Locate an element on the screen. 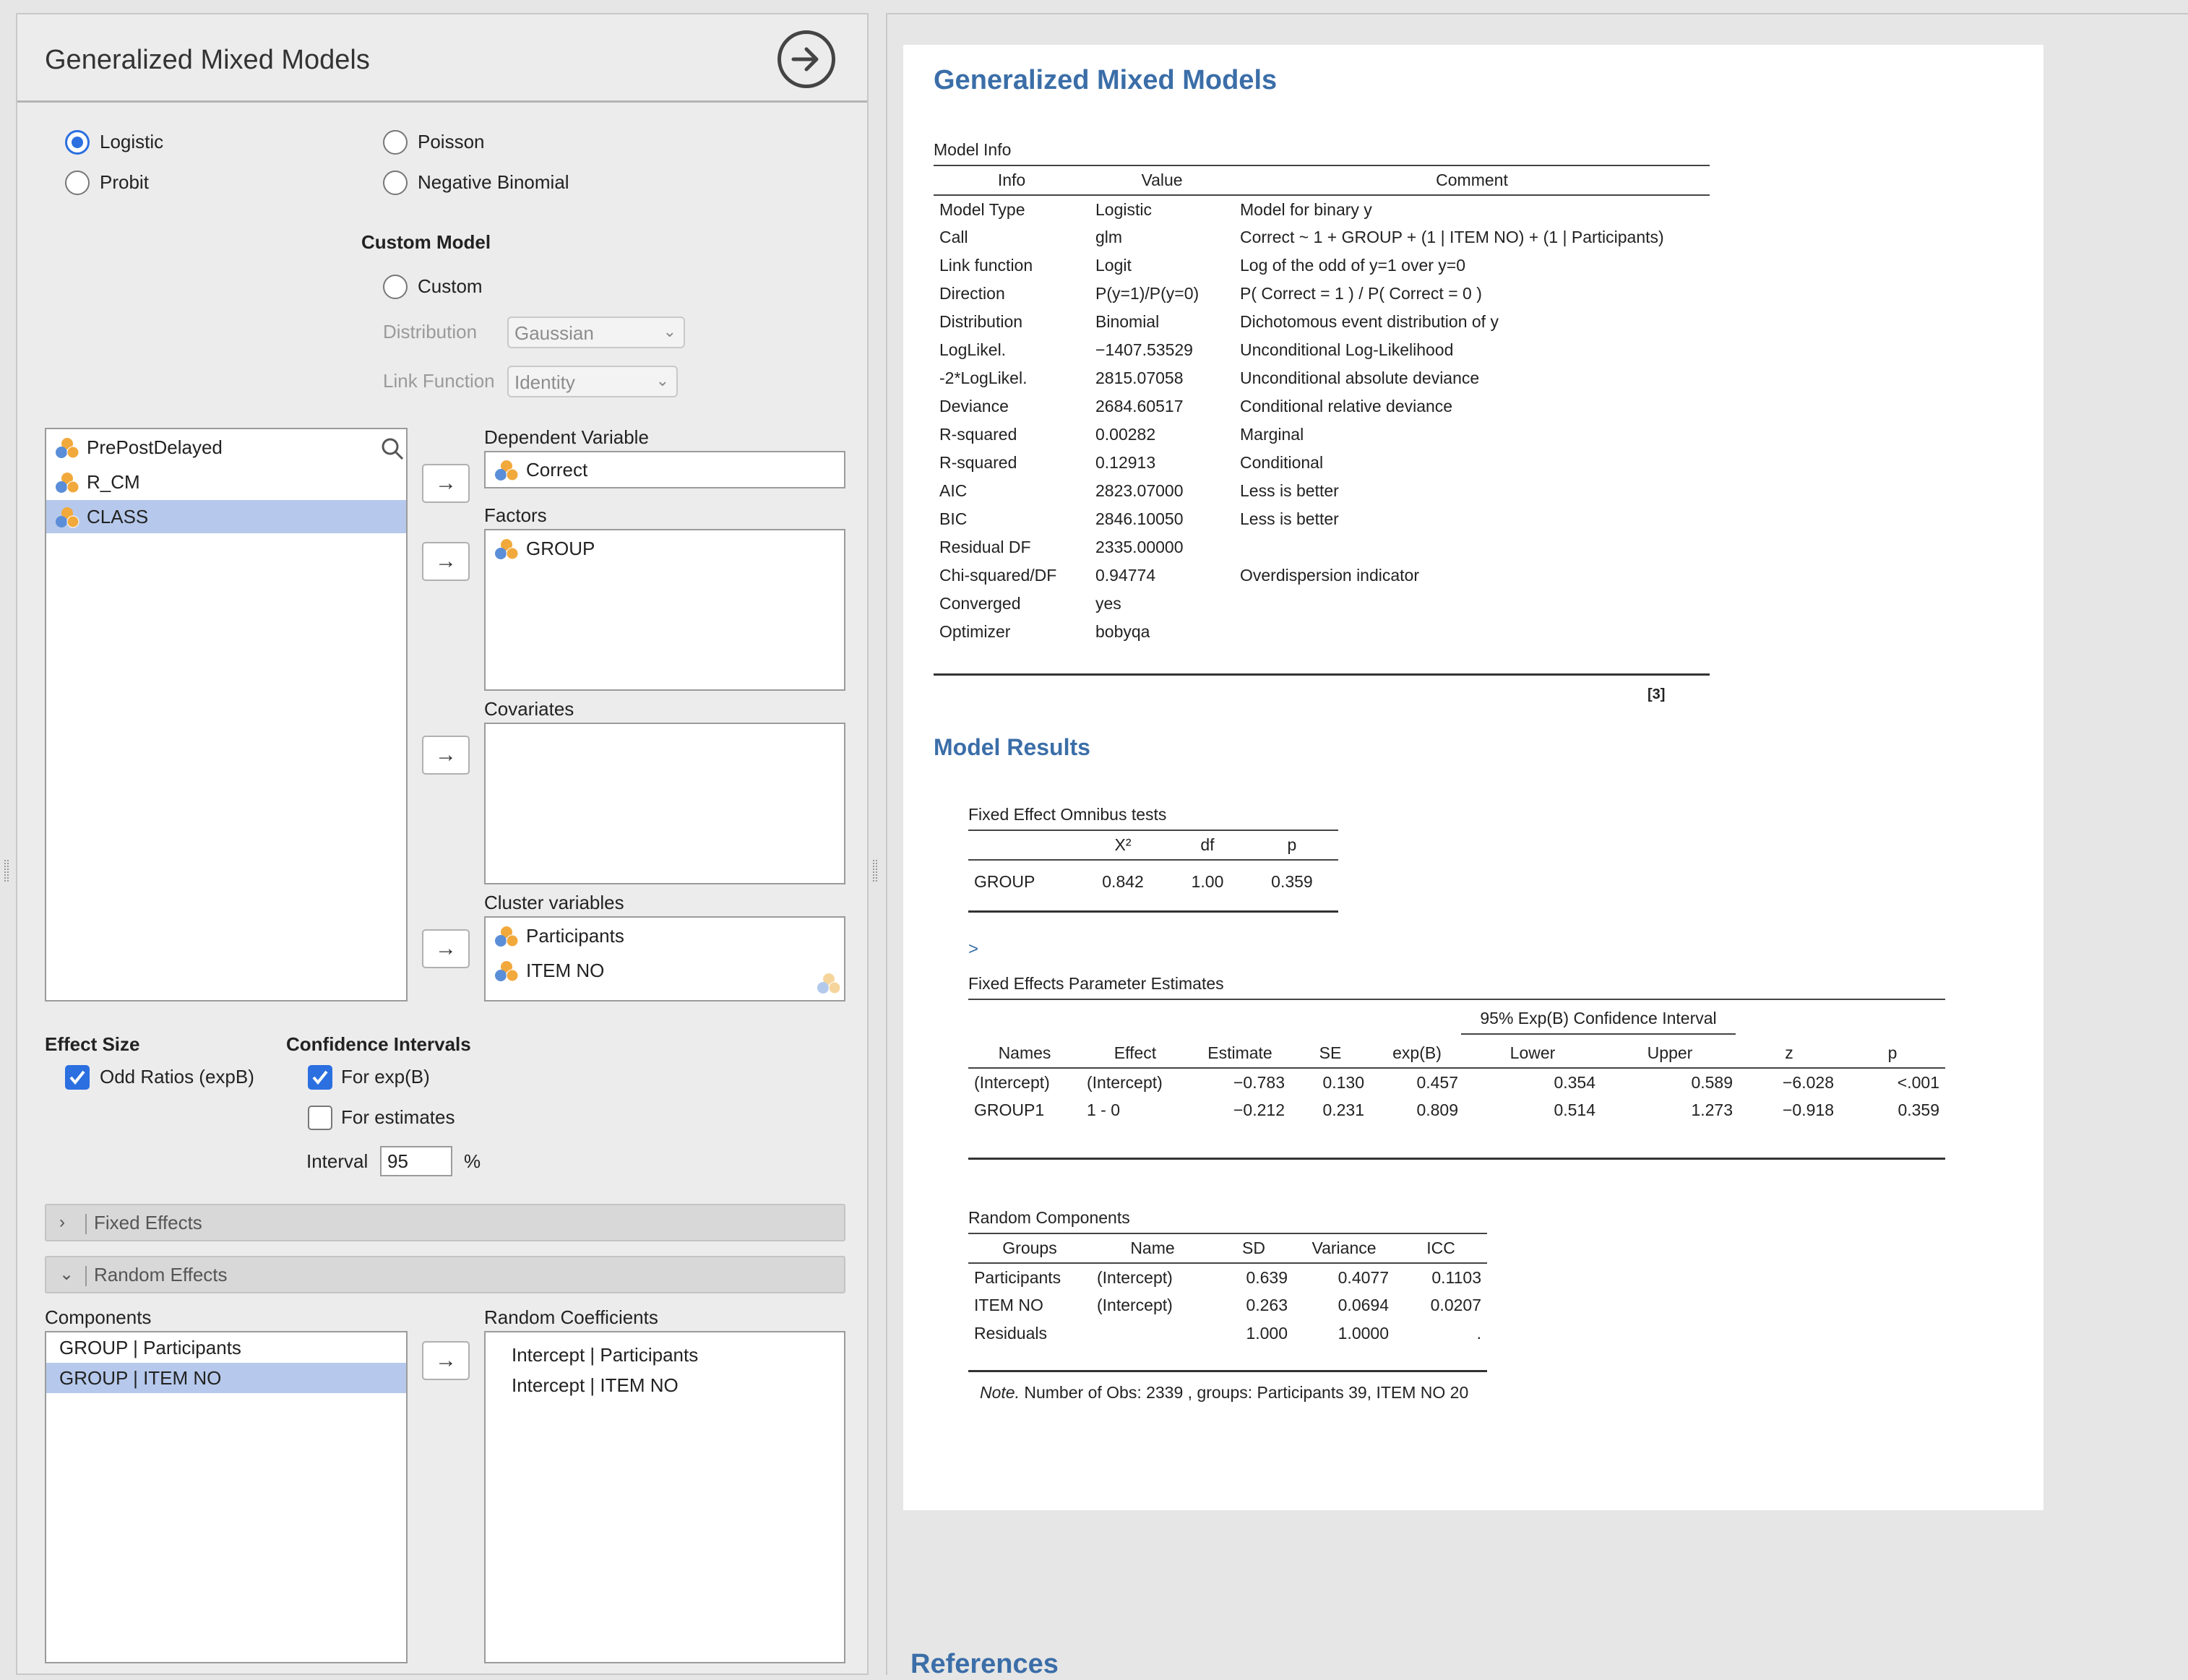 The height and width of the screenshot is (1680, 2188). table-cell: 0.639 is located at coordinates (1267, 1277).